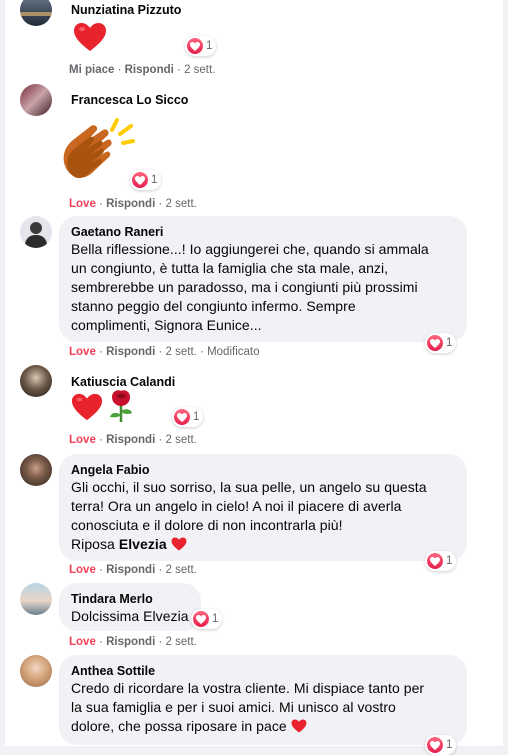 Image resolution: width=508 pixels, height=755 pixels. Describe the element at coordinates (130, 599) in the screenshot. I see `commenter-name: Tindara Merlo` at that location.